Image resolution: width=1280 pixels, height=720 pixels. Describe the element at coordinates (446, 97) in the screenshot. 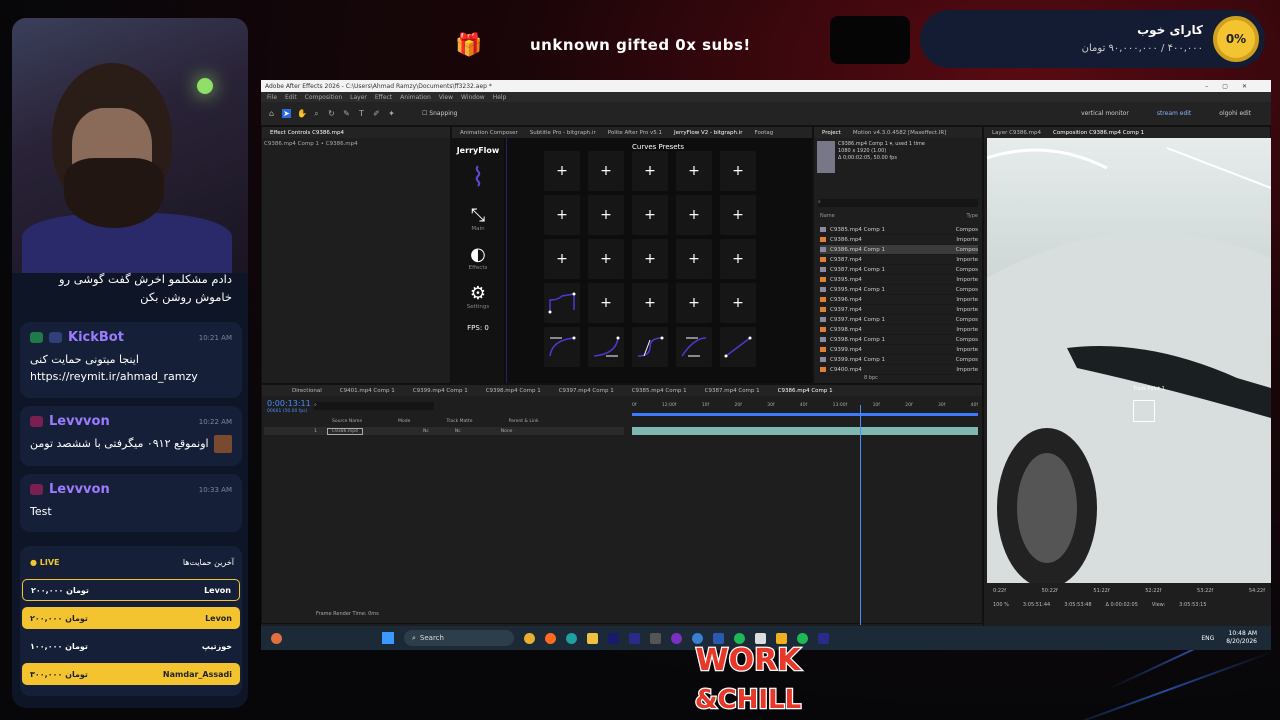

I see `menu-view: View` at that location.